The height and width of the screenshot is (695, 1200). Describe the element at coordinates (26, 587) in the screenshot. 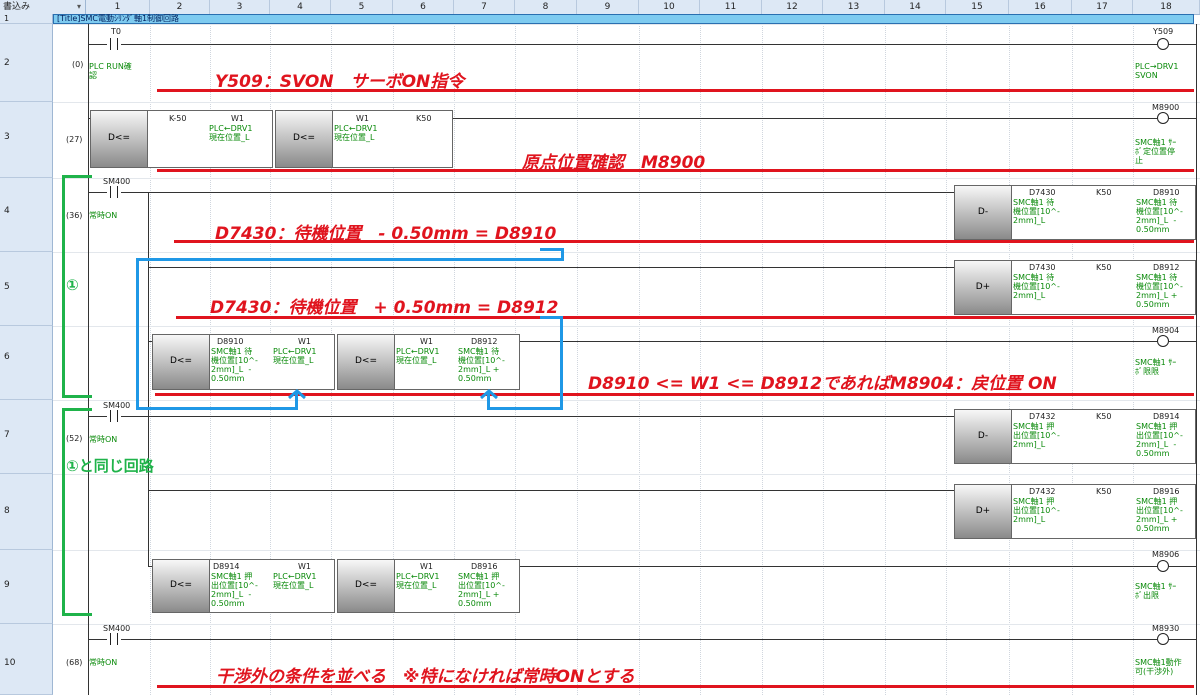

I see `row-number: 9` at that location.